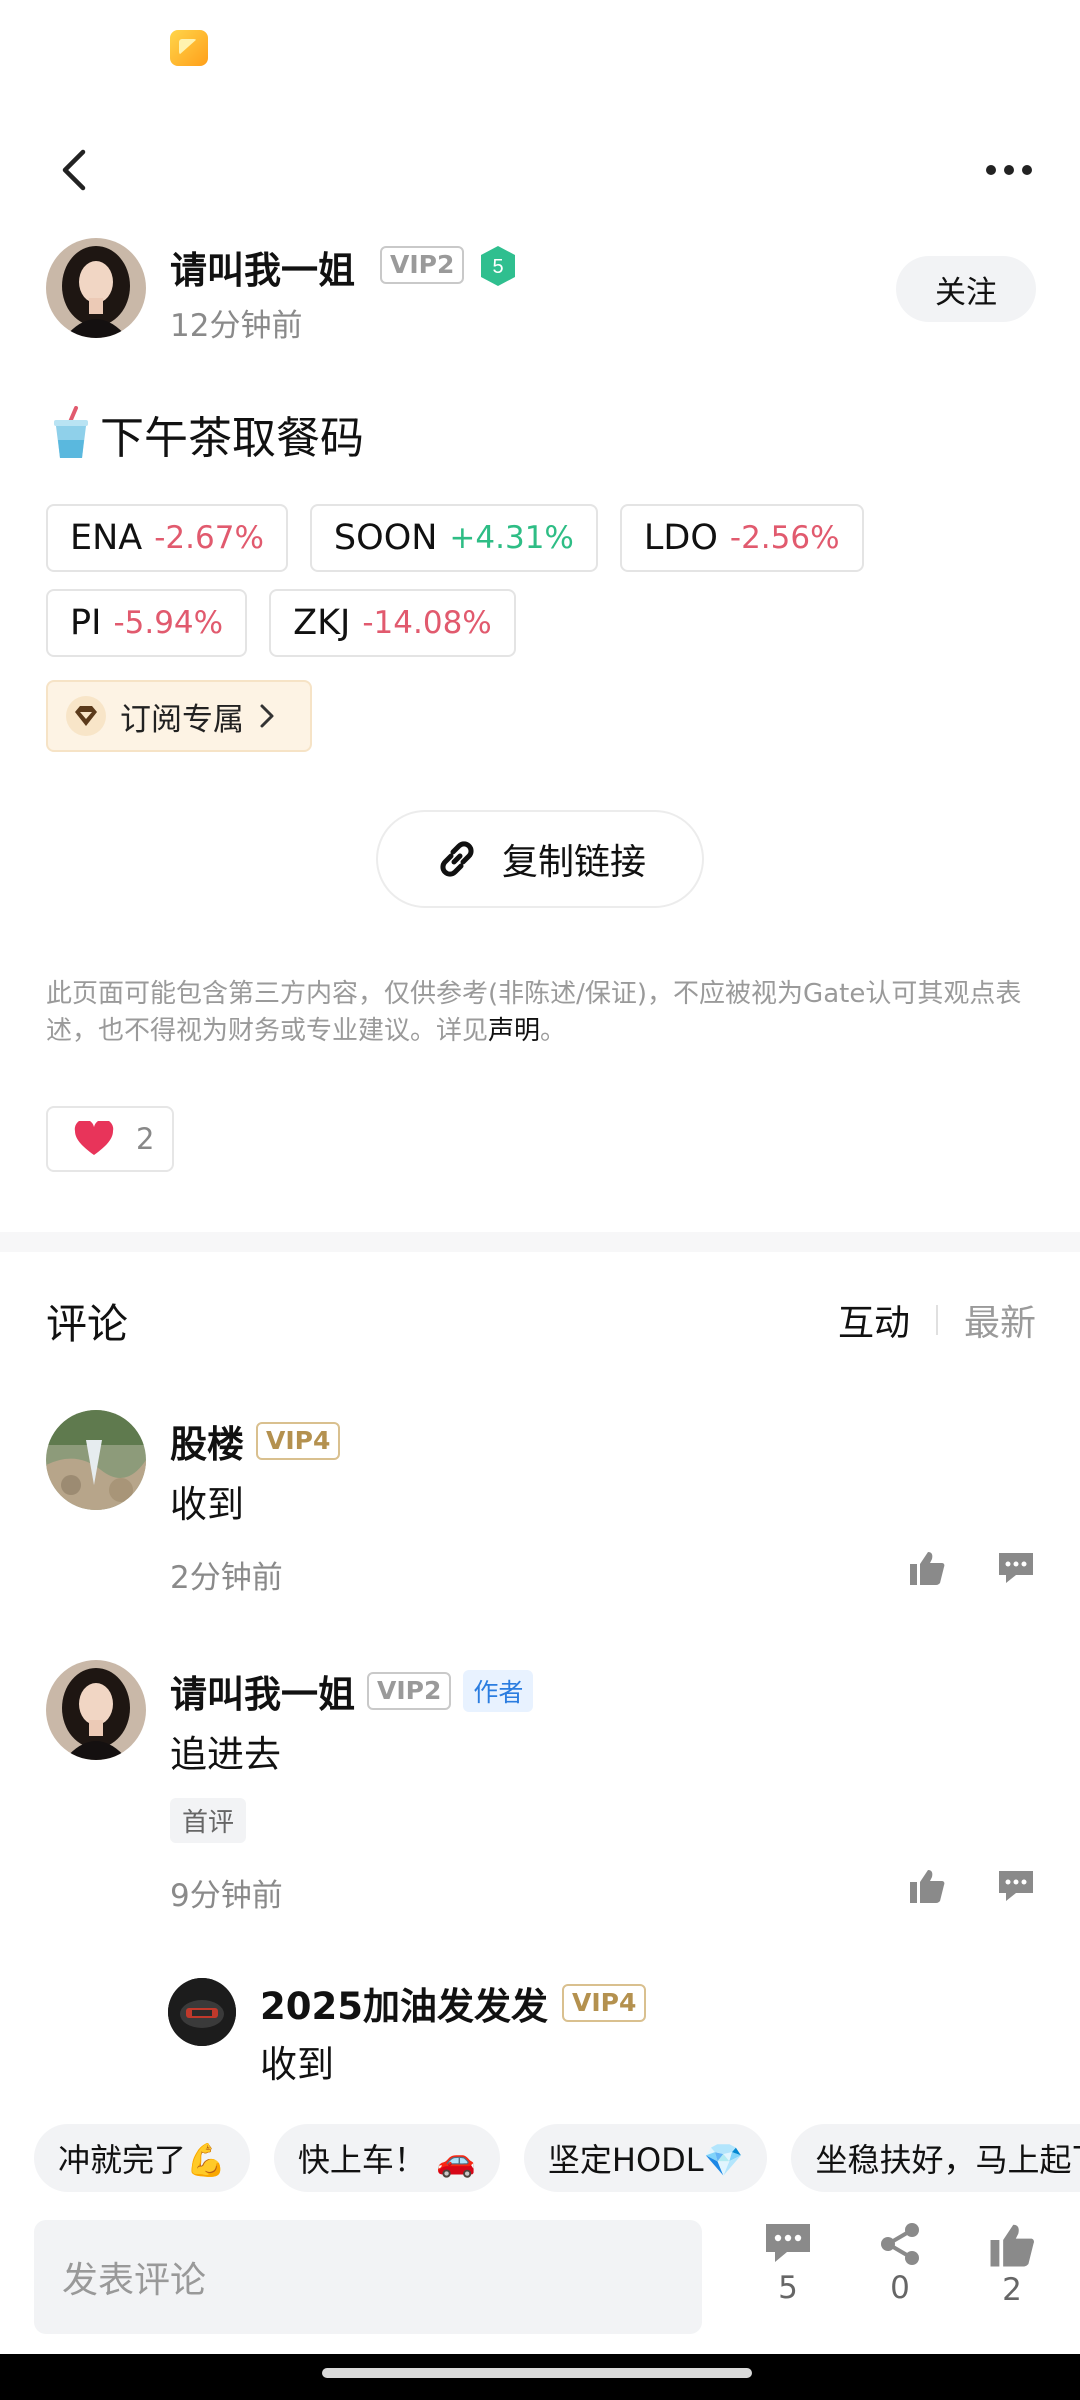  What do you see at coordinates (189, 48) in the screenshot?
I see `notification-app-icon` at bounding box center [189, 48].